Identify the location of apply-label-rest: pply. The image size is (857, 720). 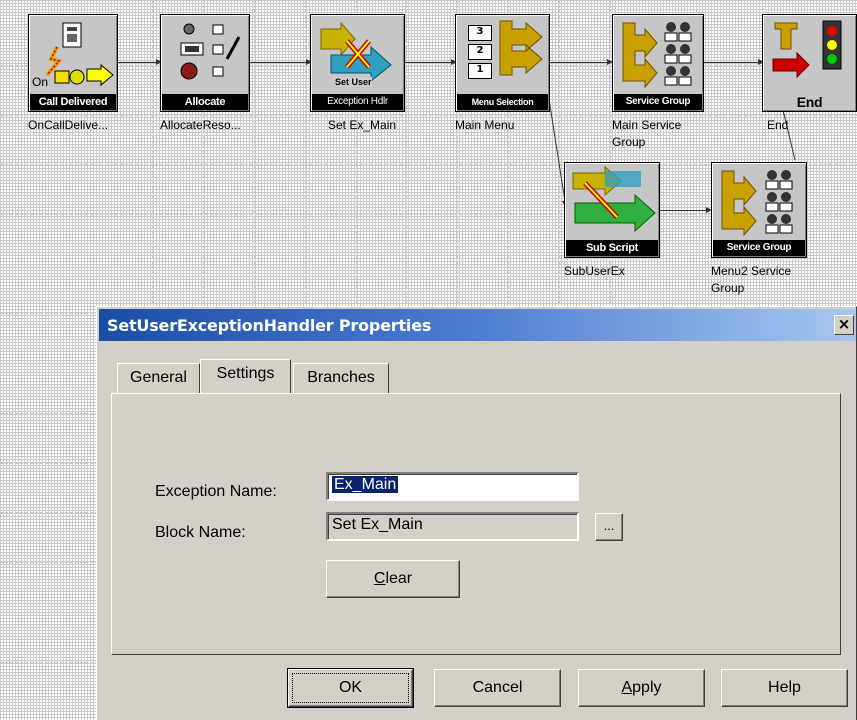
(647, 687).